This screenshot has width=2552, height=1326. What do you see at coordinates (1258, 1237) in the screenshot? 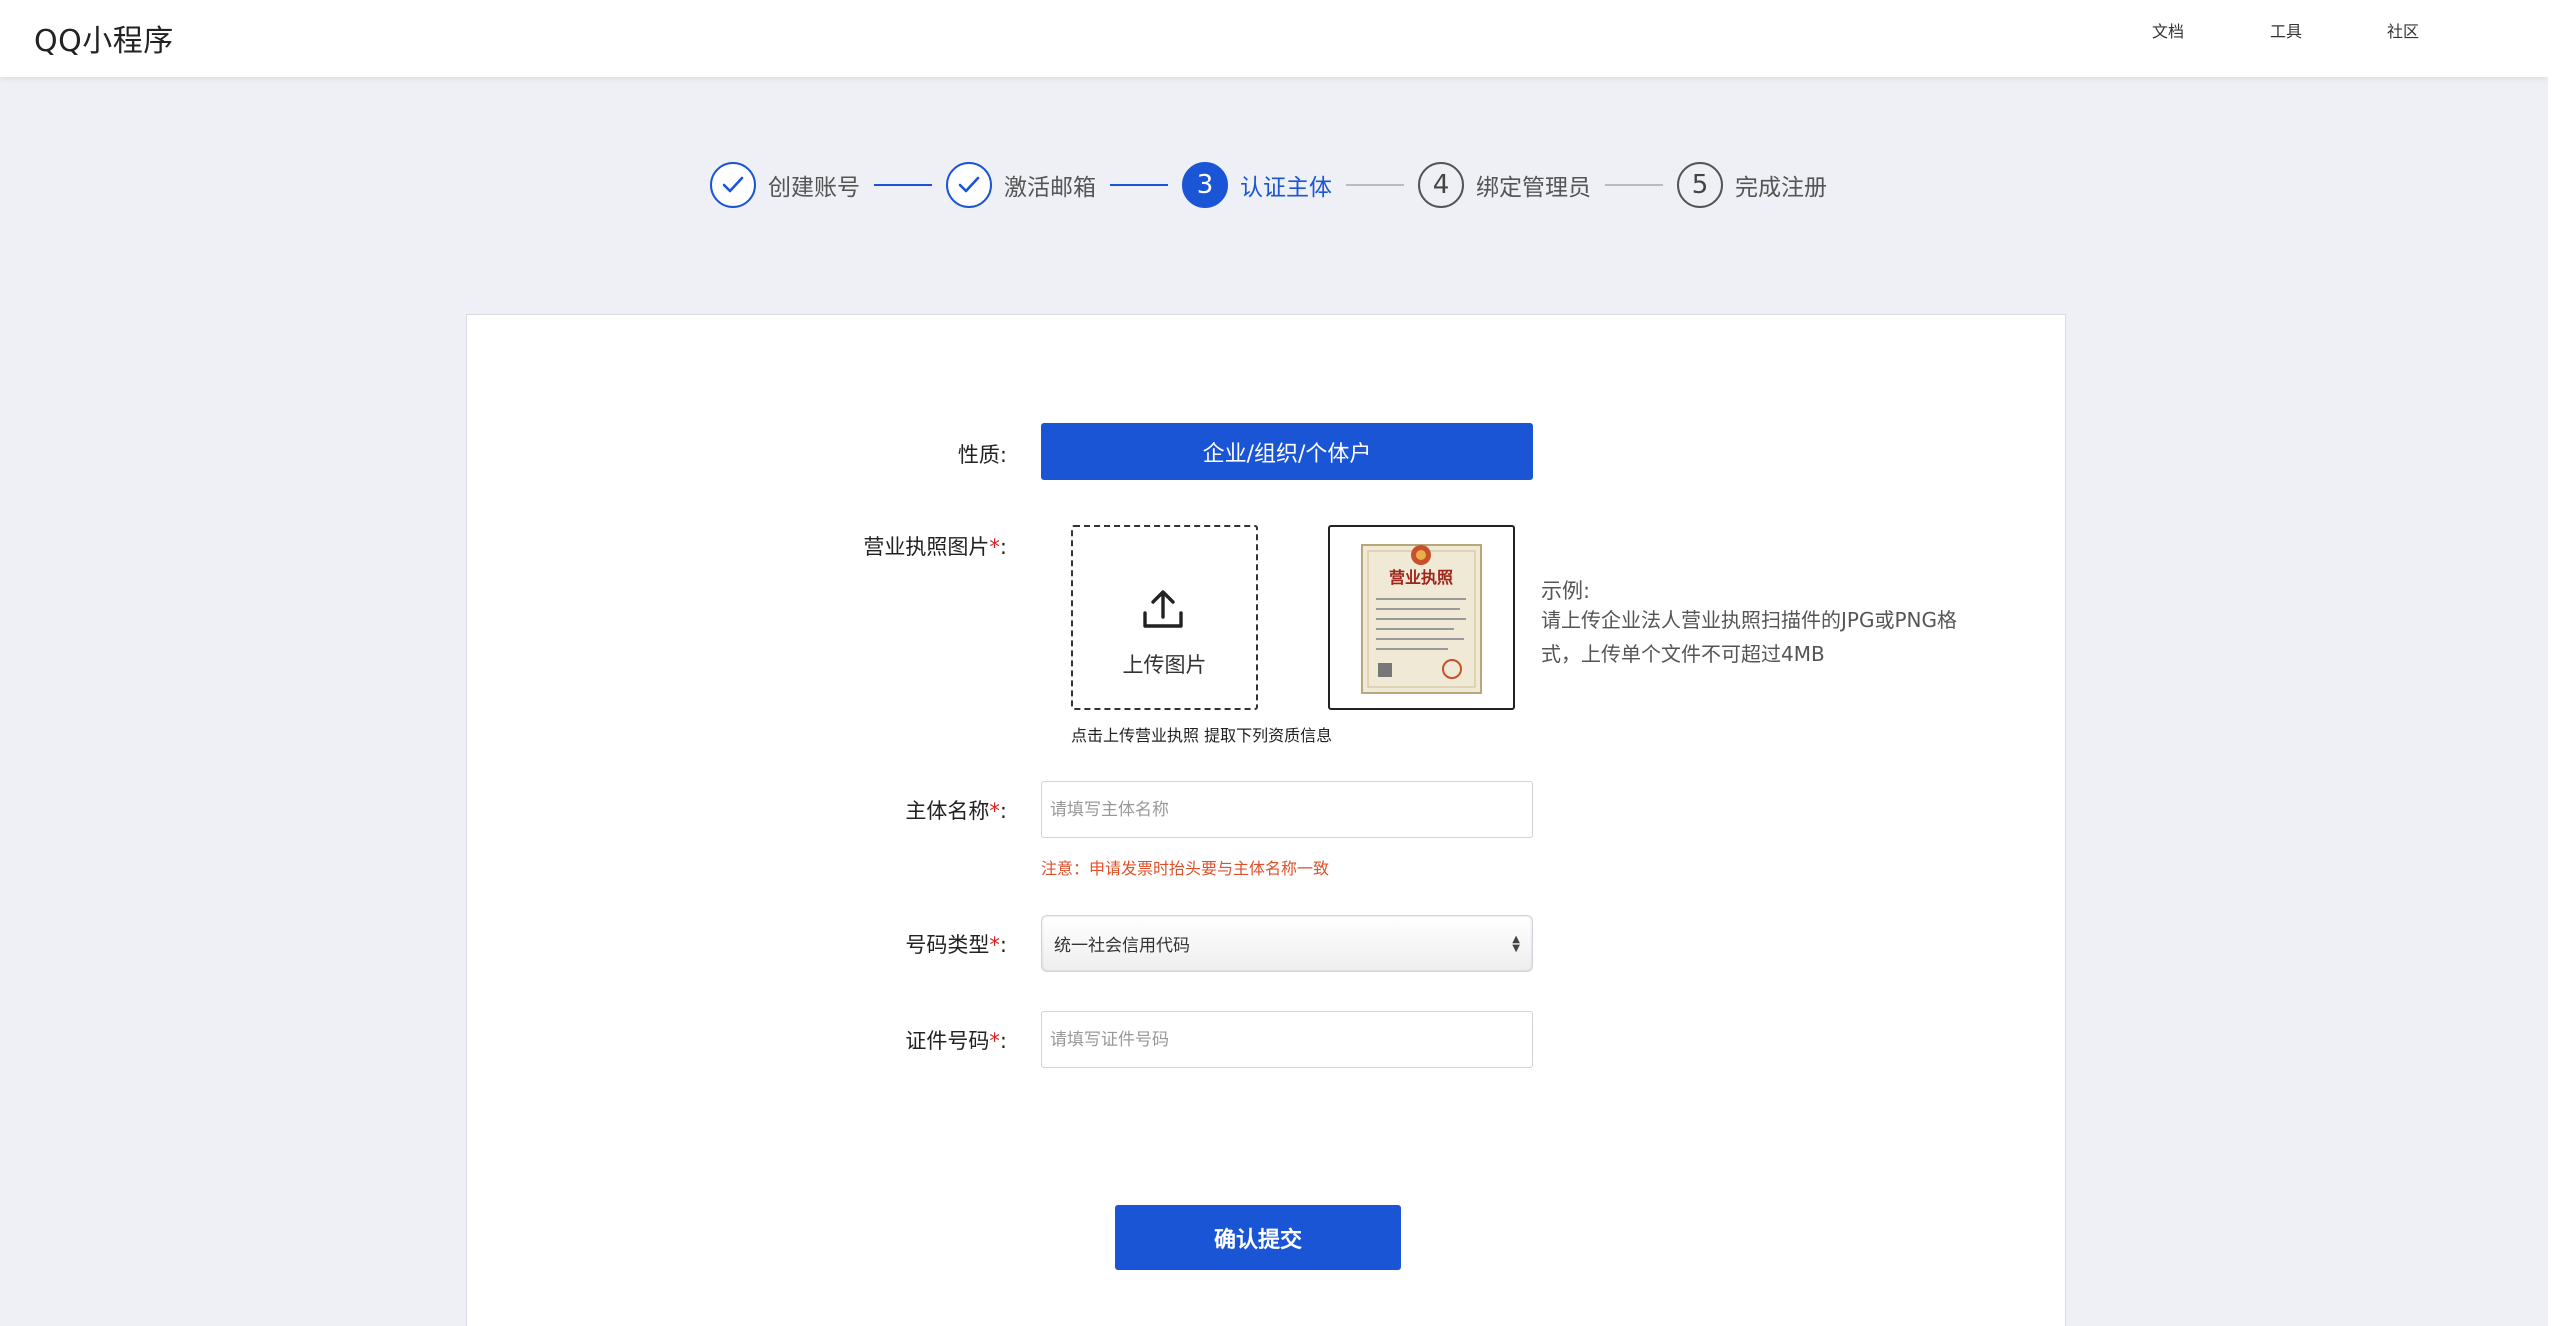
I see `submit-button: 确认提交` at bounding box center [1258, 1237].